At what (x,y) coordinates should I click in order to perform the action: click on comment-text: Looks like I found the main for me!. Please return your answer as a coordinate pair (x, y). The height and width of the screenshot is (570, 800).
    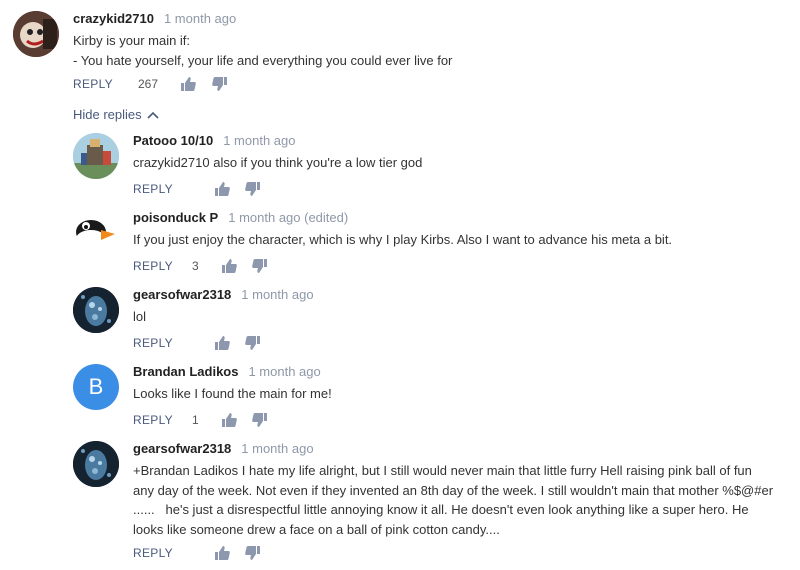
    Looking at the image, I should click on (463, 394).